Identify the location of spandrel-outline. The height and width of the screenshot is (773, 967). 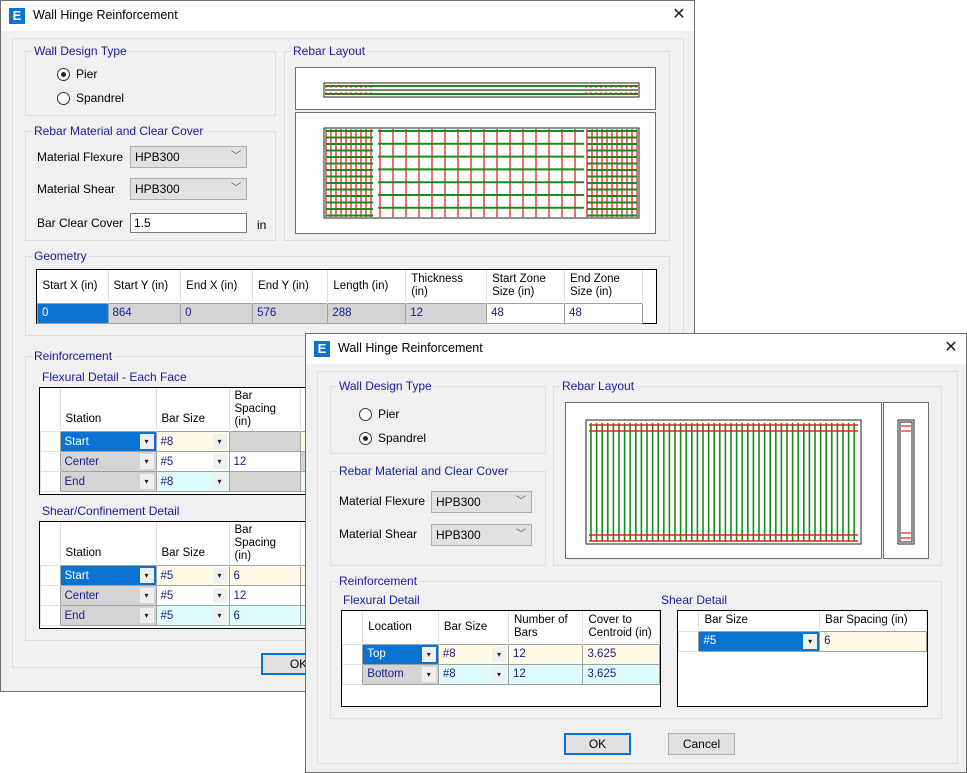
(723, 482).